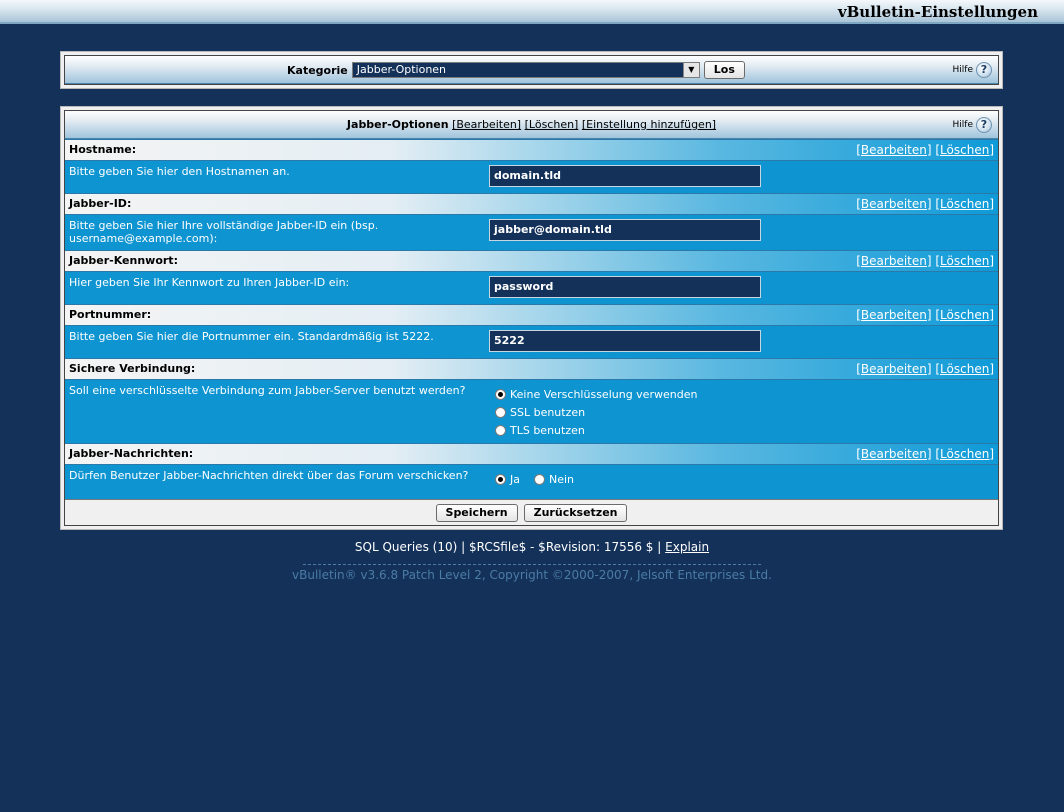 This screenshot has width=1064, height=812. Describe the element at coordinates (103, 149) in the screenshot. I see `setting-title: Hostname:` at that location.